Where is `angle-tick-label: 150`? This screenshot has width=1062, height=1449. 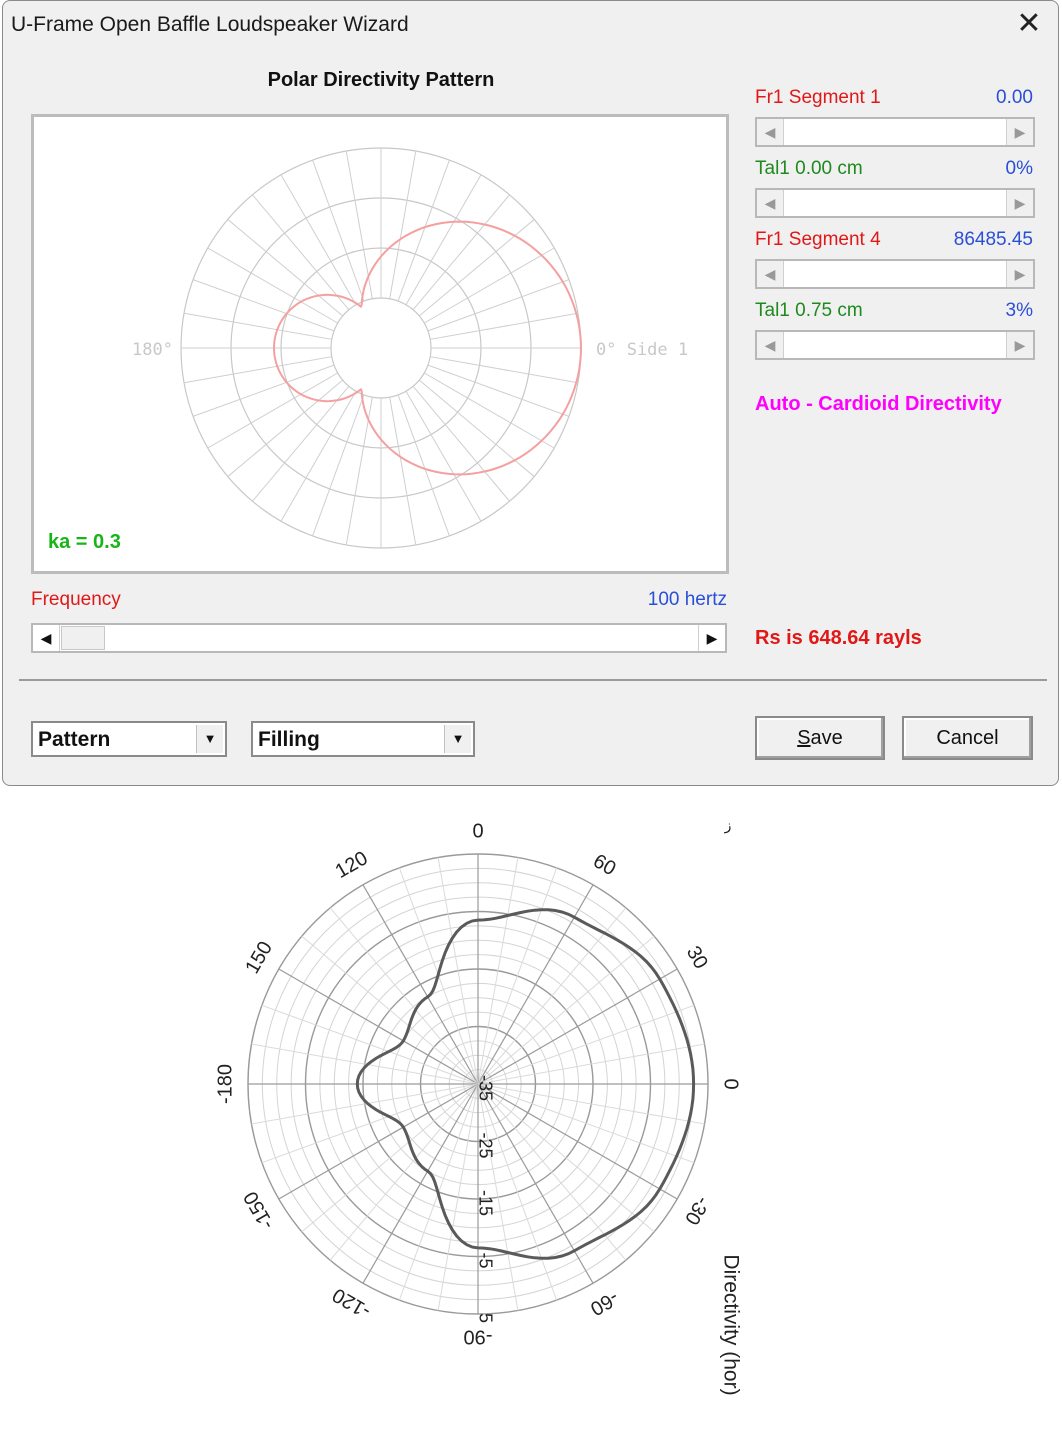 angle-tick-label: 150 is located at coordinates (259, 958).